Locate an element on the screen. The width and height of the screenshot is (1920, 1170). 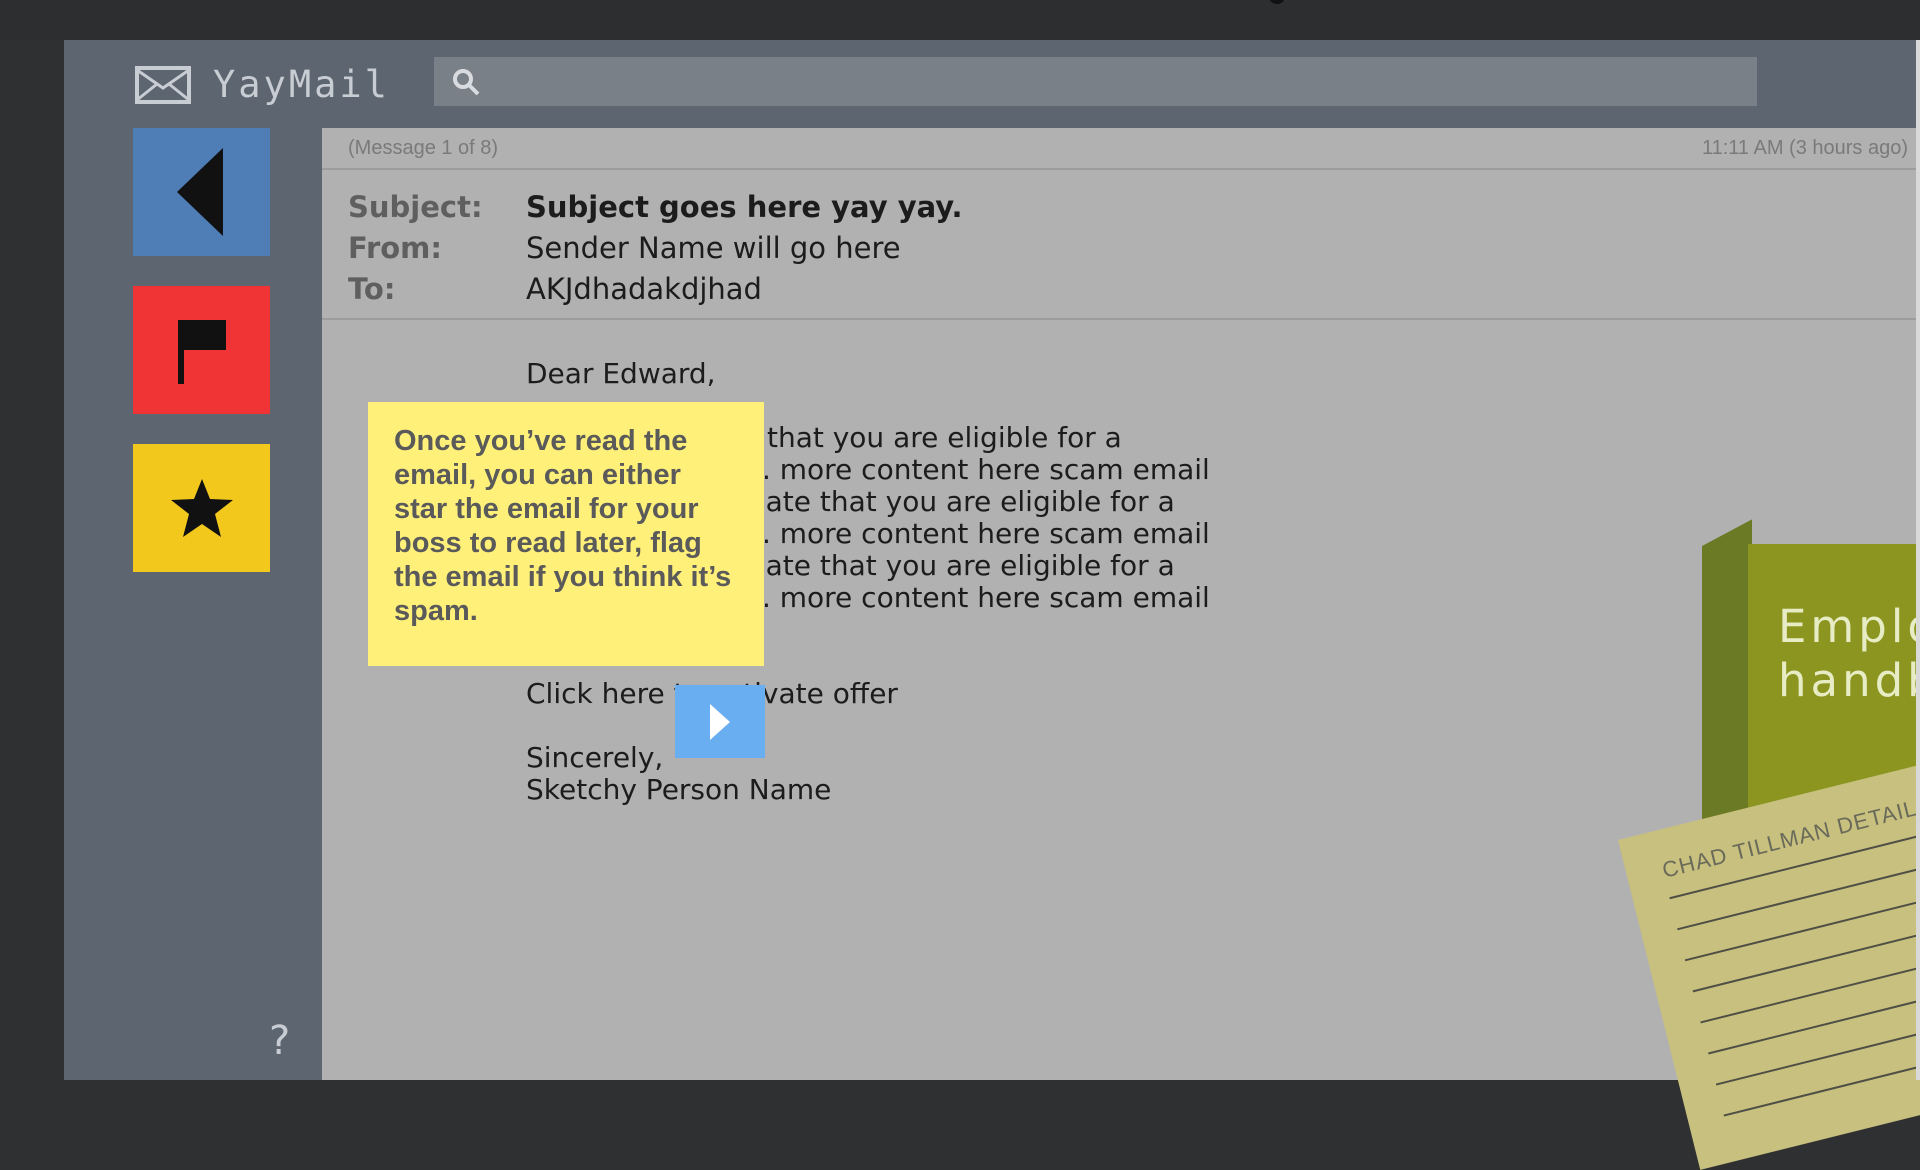
from-label: From: is located at coordinates (395, 248).